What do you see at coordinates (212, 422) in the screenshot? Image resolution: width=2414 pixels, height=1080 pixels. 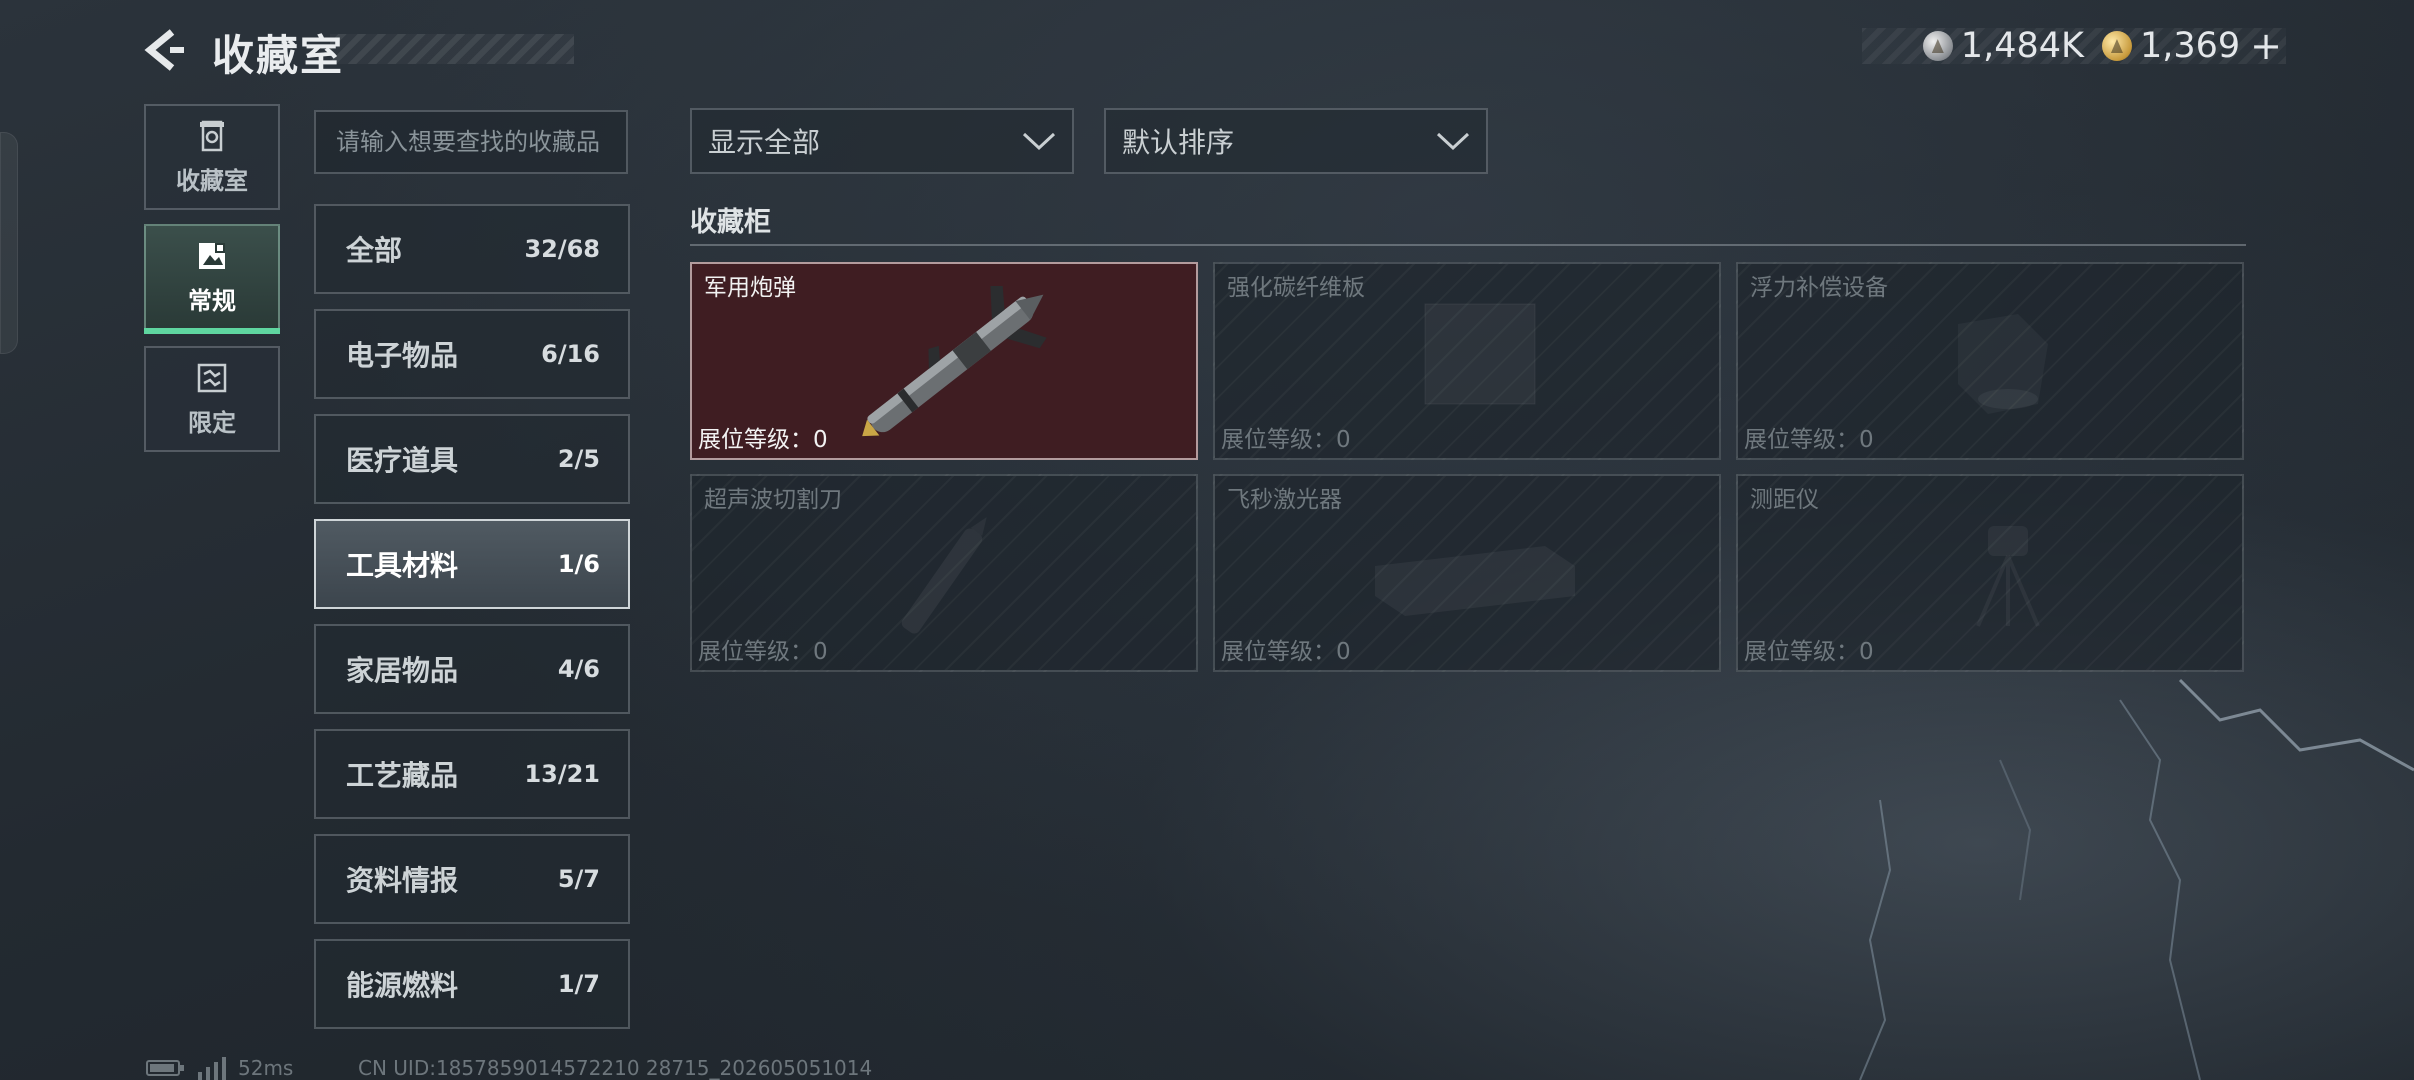 I see `side-tab-label: 限定` at bounding box center [212, 422].